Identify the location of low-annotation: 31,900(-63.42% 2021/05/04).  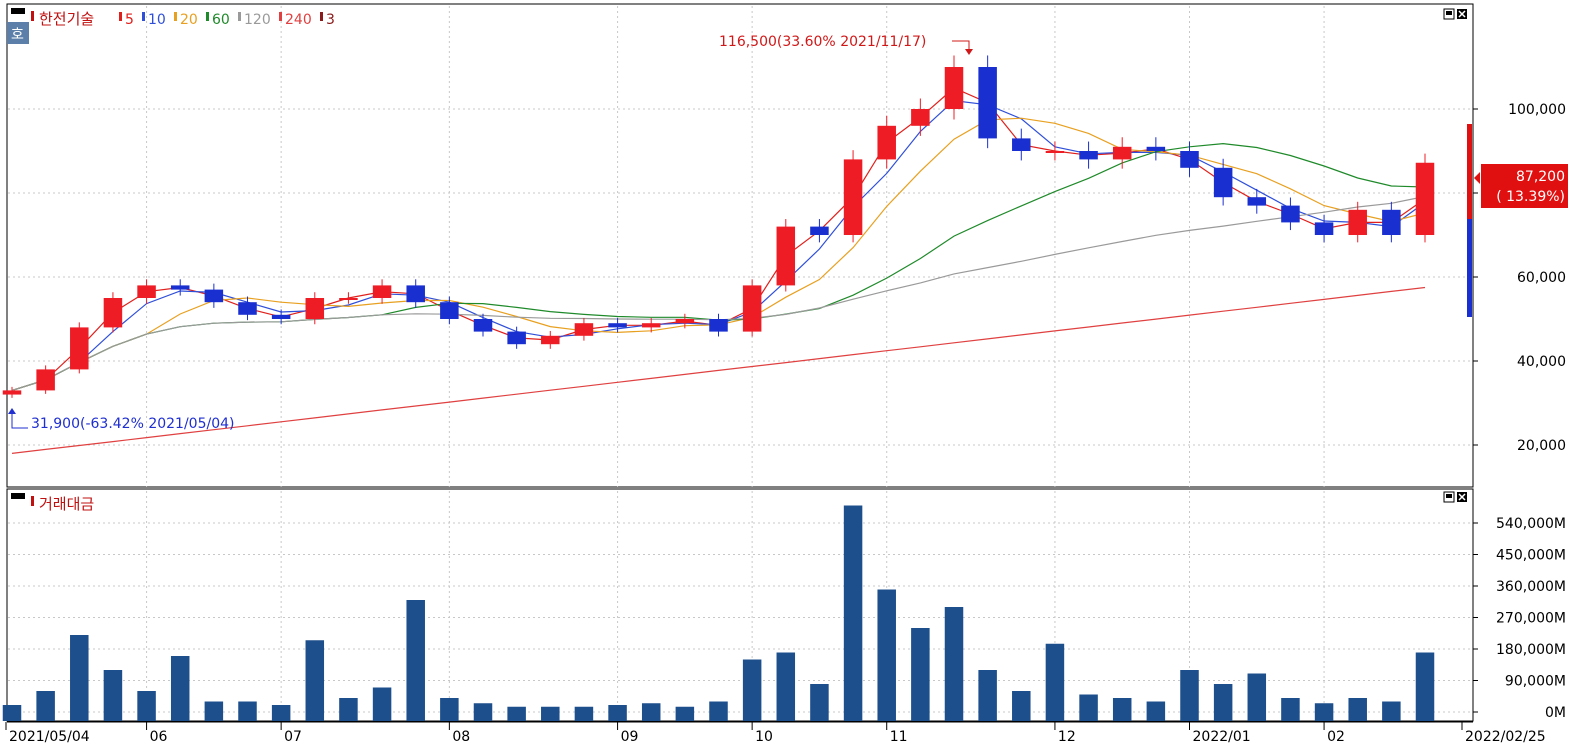
(133, 424).